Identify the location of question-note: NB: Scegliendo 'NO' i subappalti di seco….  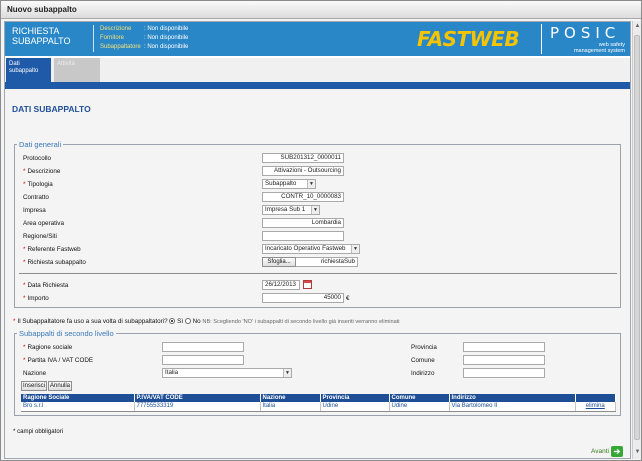
(301, 322).